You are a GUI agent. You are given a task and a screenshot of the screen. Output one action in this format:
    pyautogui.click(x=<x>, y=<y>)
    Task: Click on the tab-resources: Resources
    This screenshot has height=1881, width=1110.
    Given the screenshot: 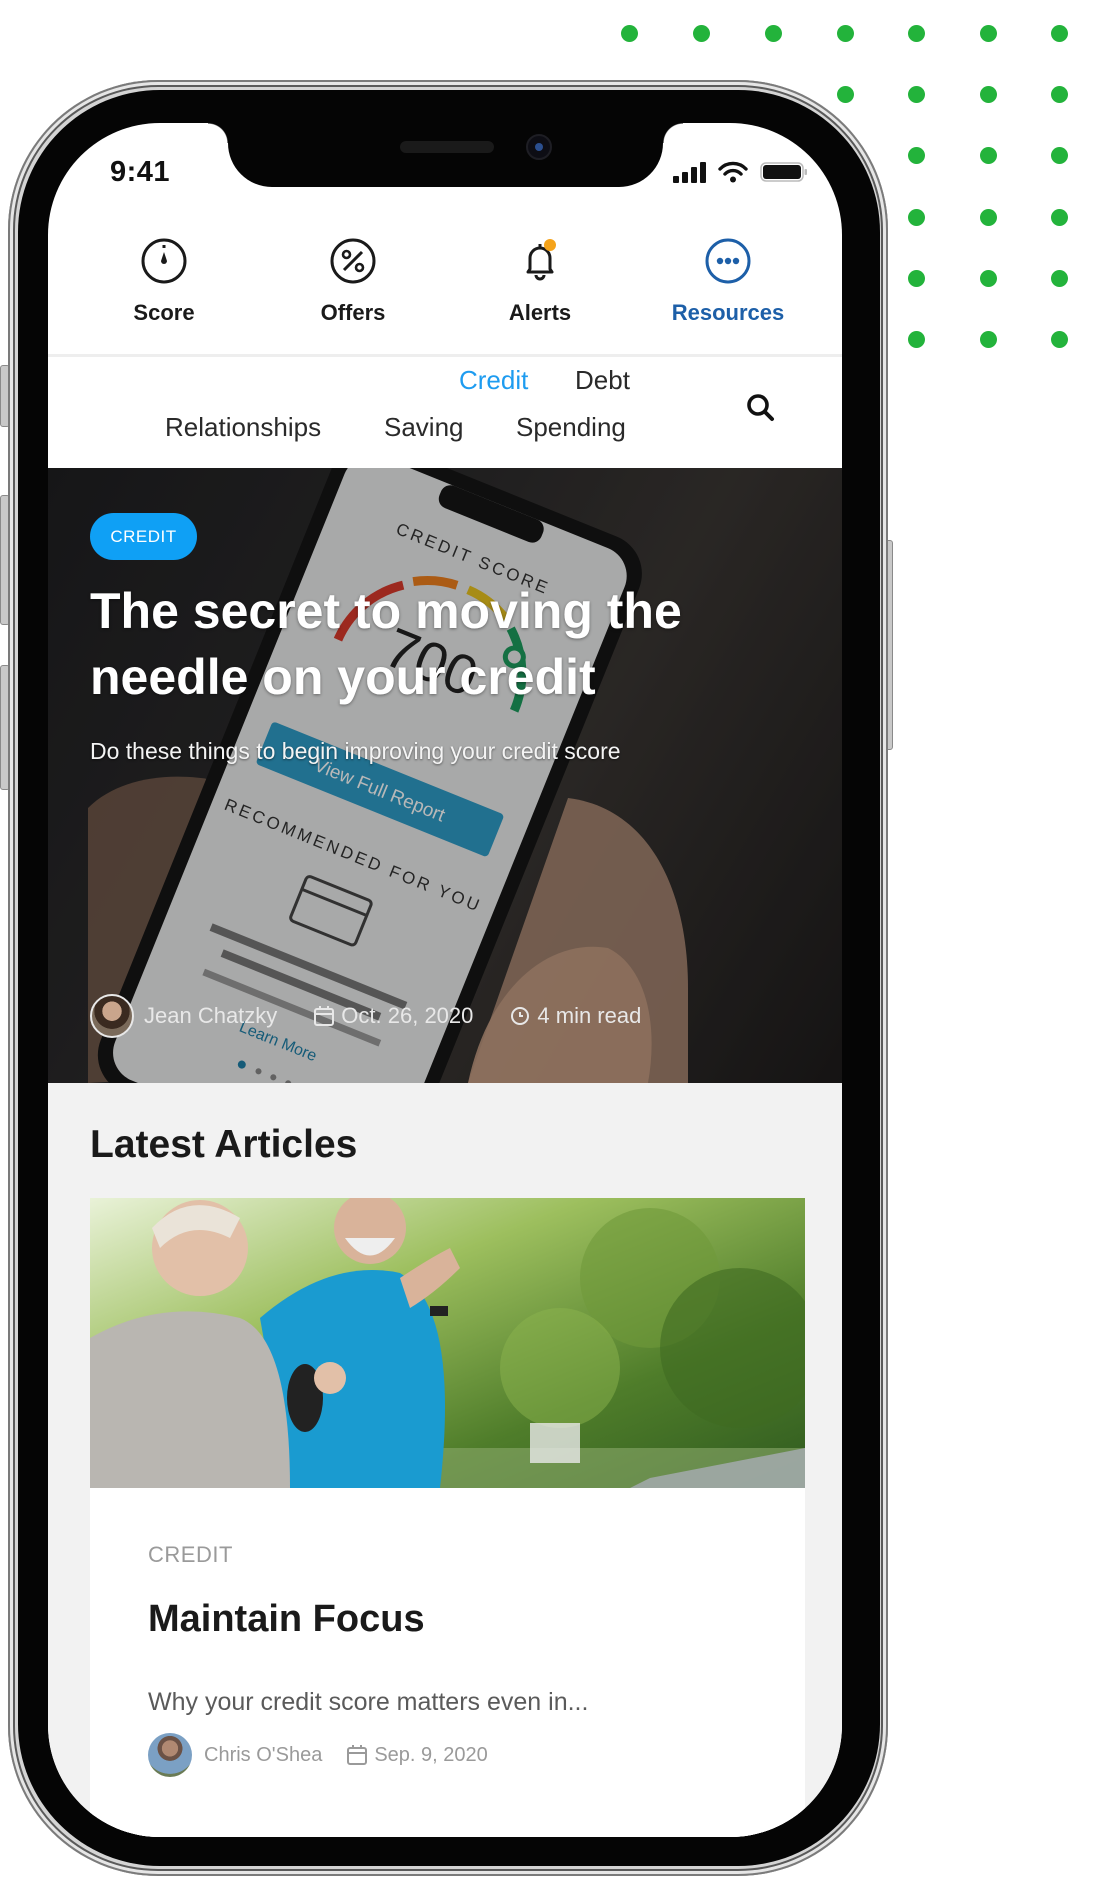 What is the action you would take?
    pyautogui.click(x=728, y=272)
    